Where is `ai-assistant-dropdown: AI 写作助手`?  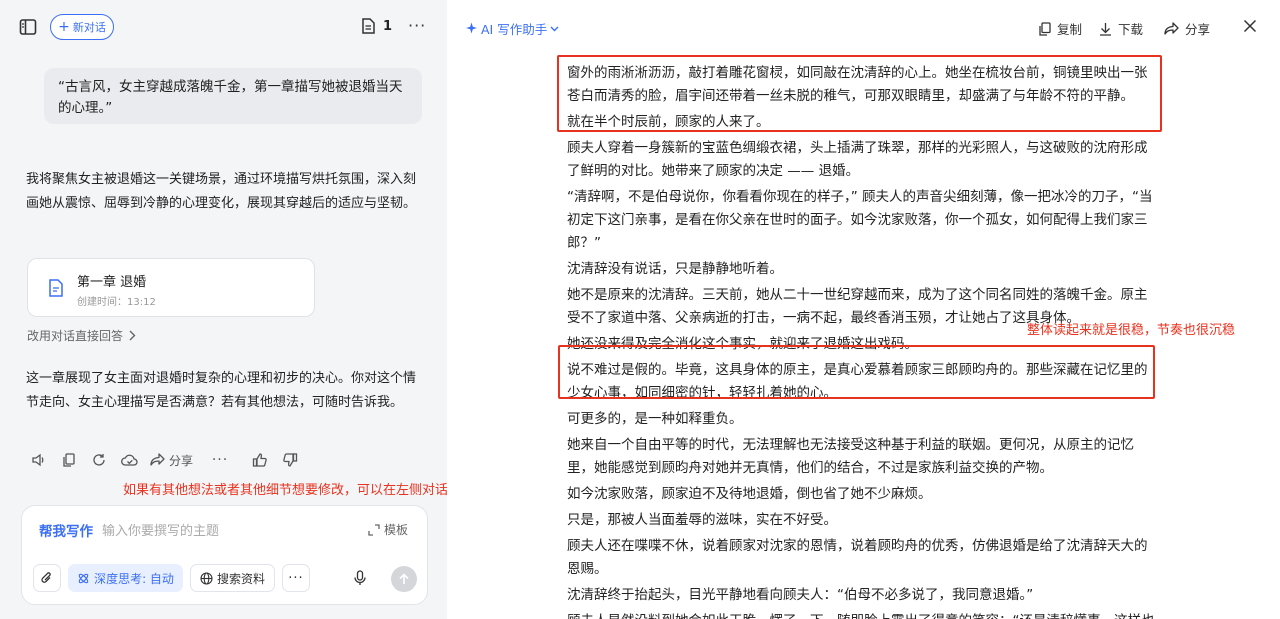 ai-assistant-dropdown: AI 写作助手 is located at coordinates (512, 28).